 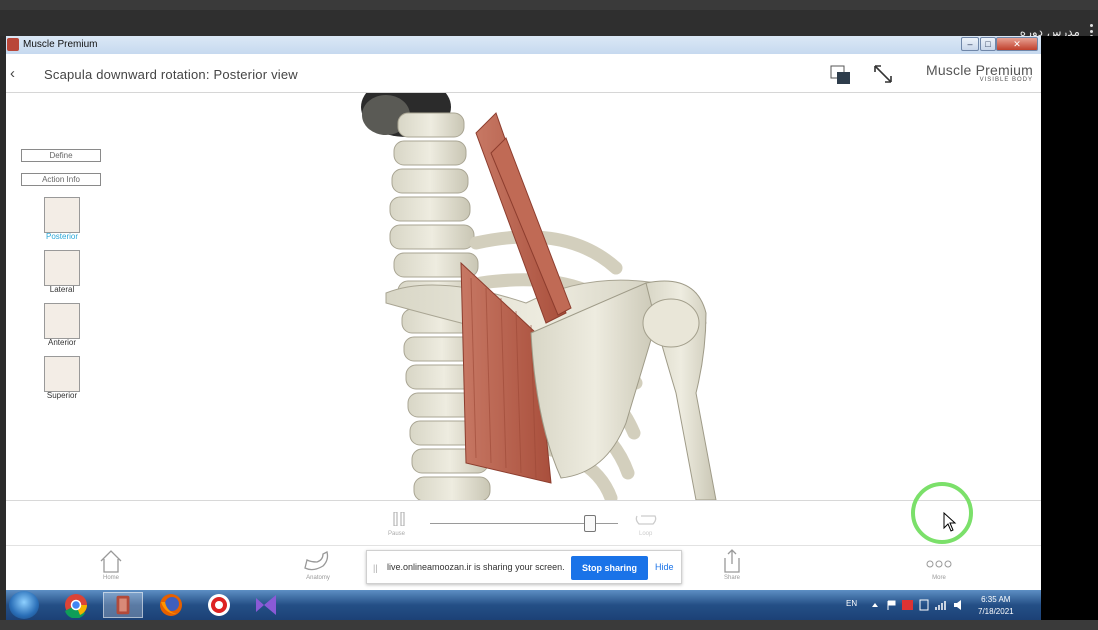 What do you see at coordinates (549, 625) in the screenshot?
I see `bottom-border` at bounding box center [549, 625].